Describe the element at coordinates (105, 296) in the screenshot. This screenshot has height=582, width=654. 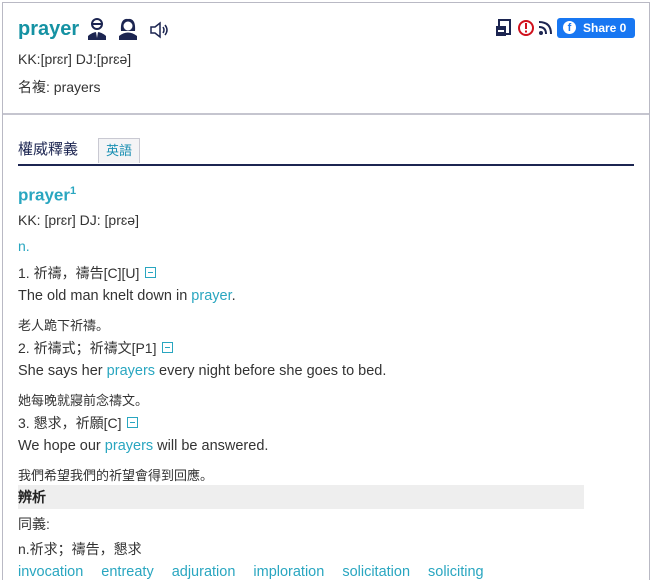
I see `example-text: The old man knelt down in` at that location.